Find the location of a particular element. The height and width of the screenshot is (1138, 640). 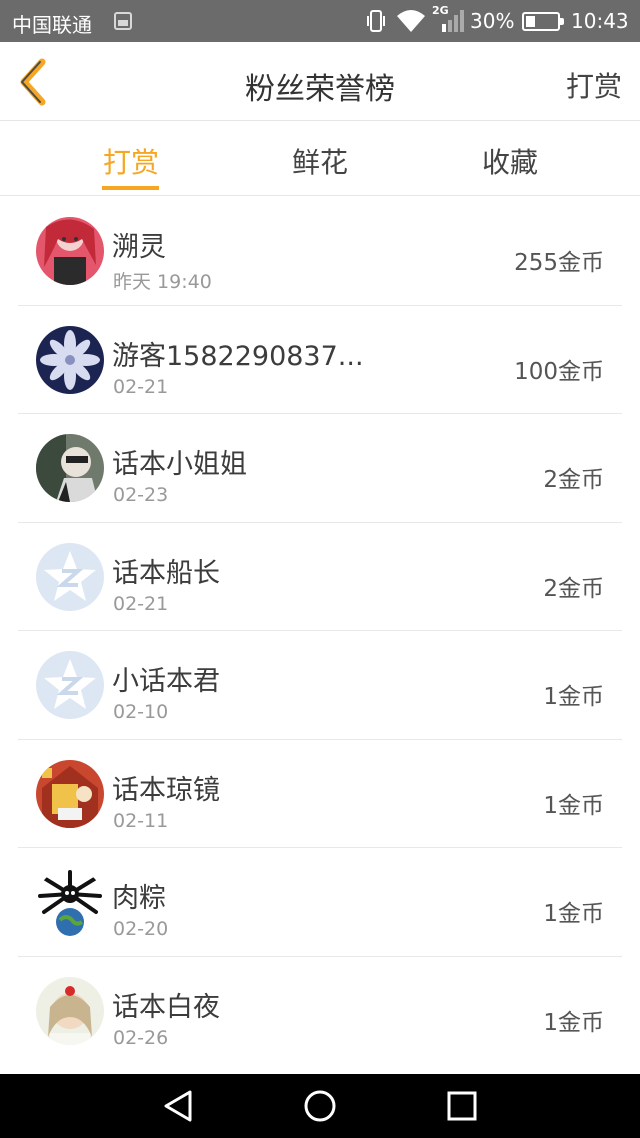

fan-amount: 100金币 is located at coordinates (559, 371).